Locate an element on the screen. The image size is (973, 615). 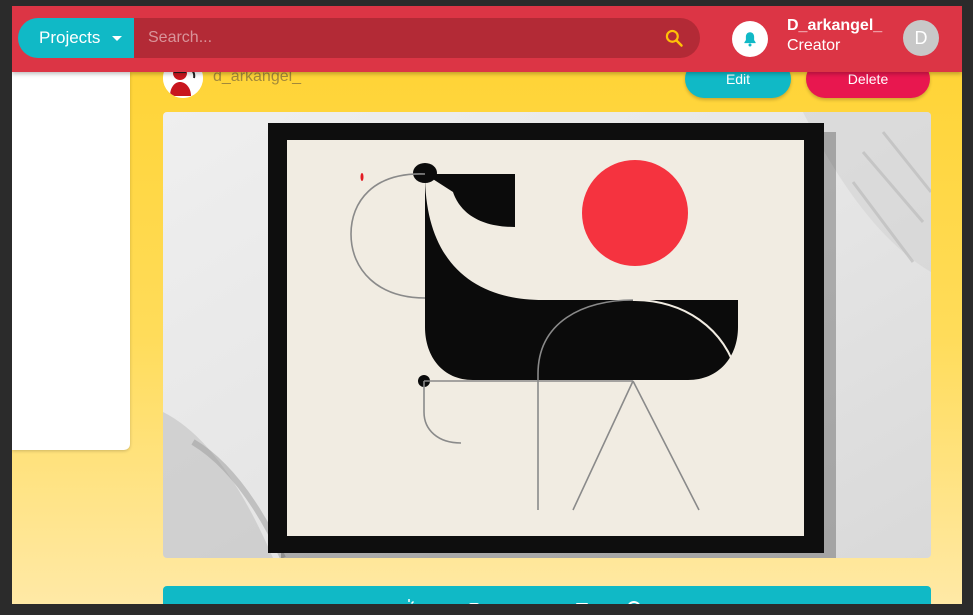
chevron-down-icon is located at coordinates (117, 38).